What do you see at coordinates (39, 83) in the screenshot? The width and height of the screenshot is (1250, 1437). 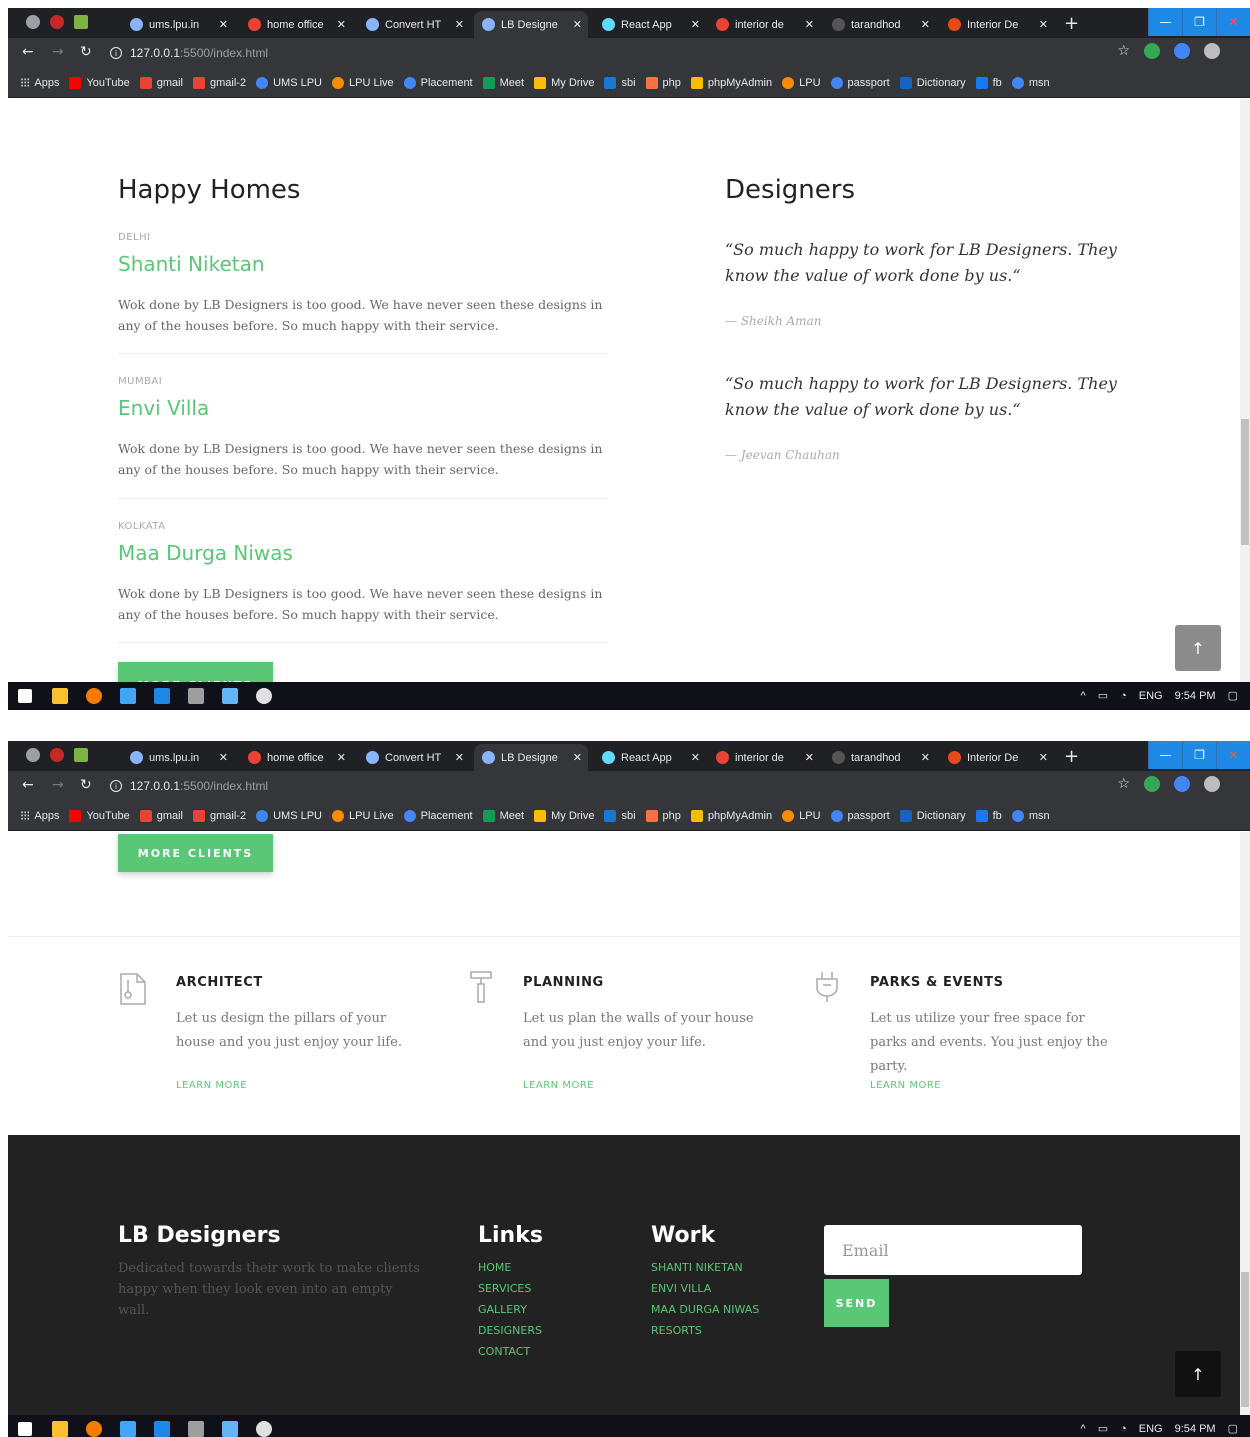 I see `bookmark-apps: ⁝⁝⁝ Apps` at bounding box center [39, 83].